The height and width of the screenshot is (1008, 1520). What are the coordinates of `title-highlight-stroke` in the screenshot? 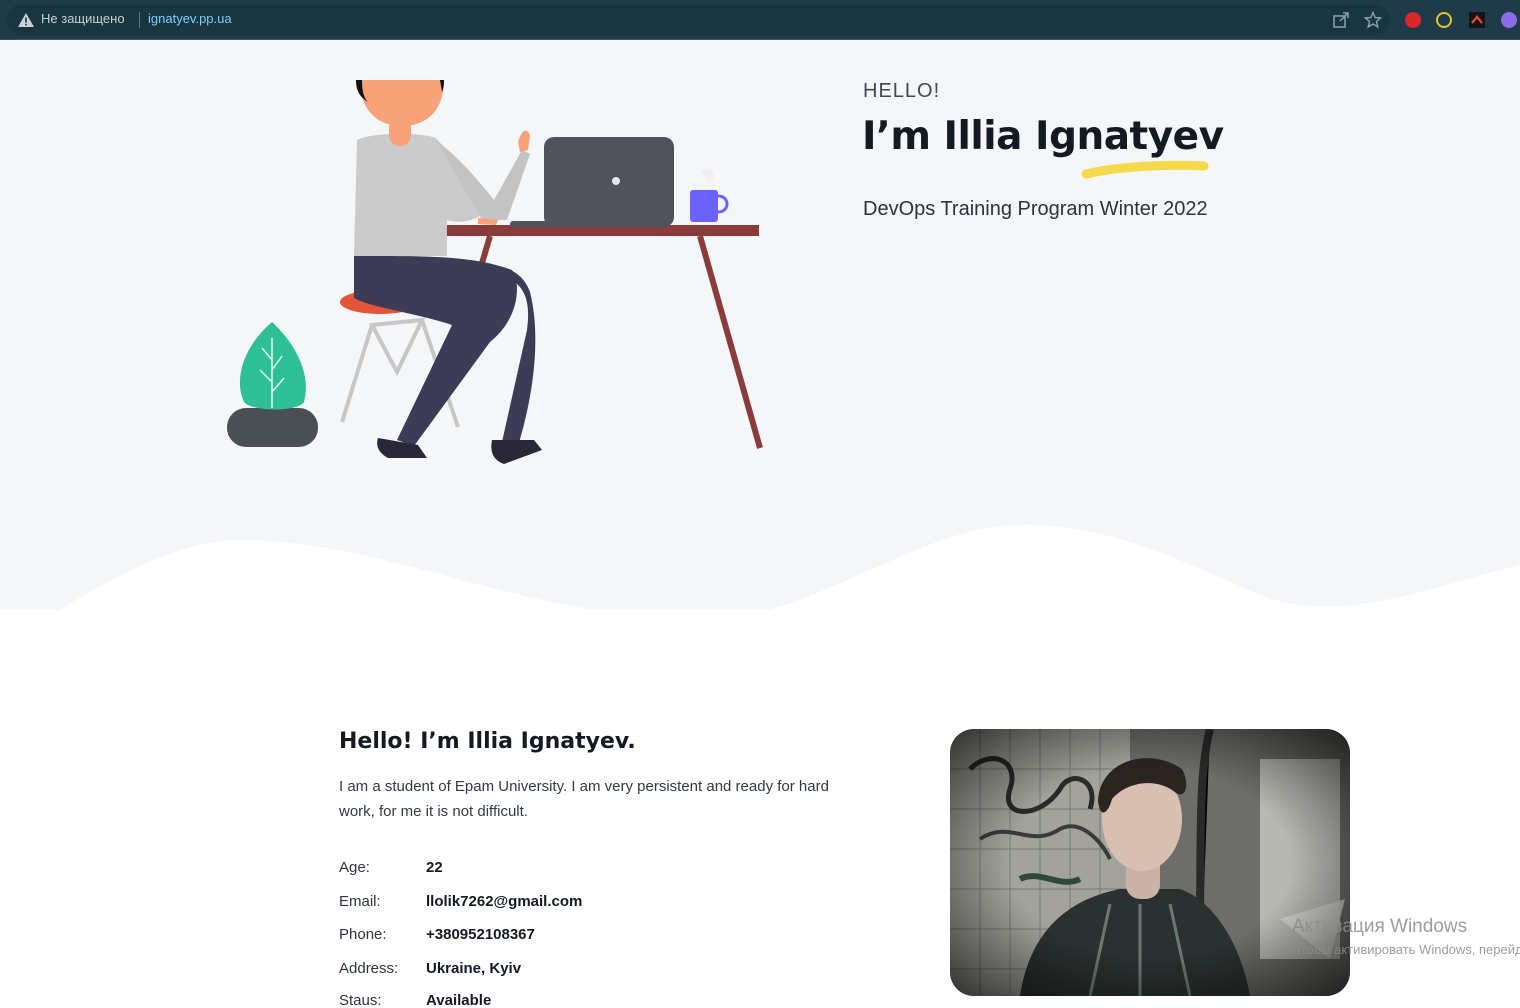 It's located at (1145, 169).